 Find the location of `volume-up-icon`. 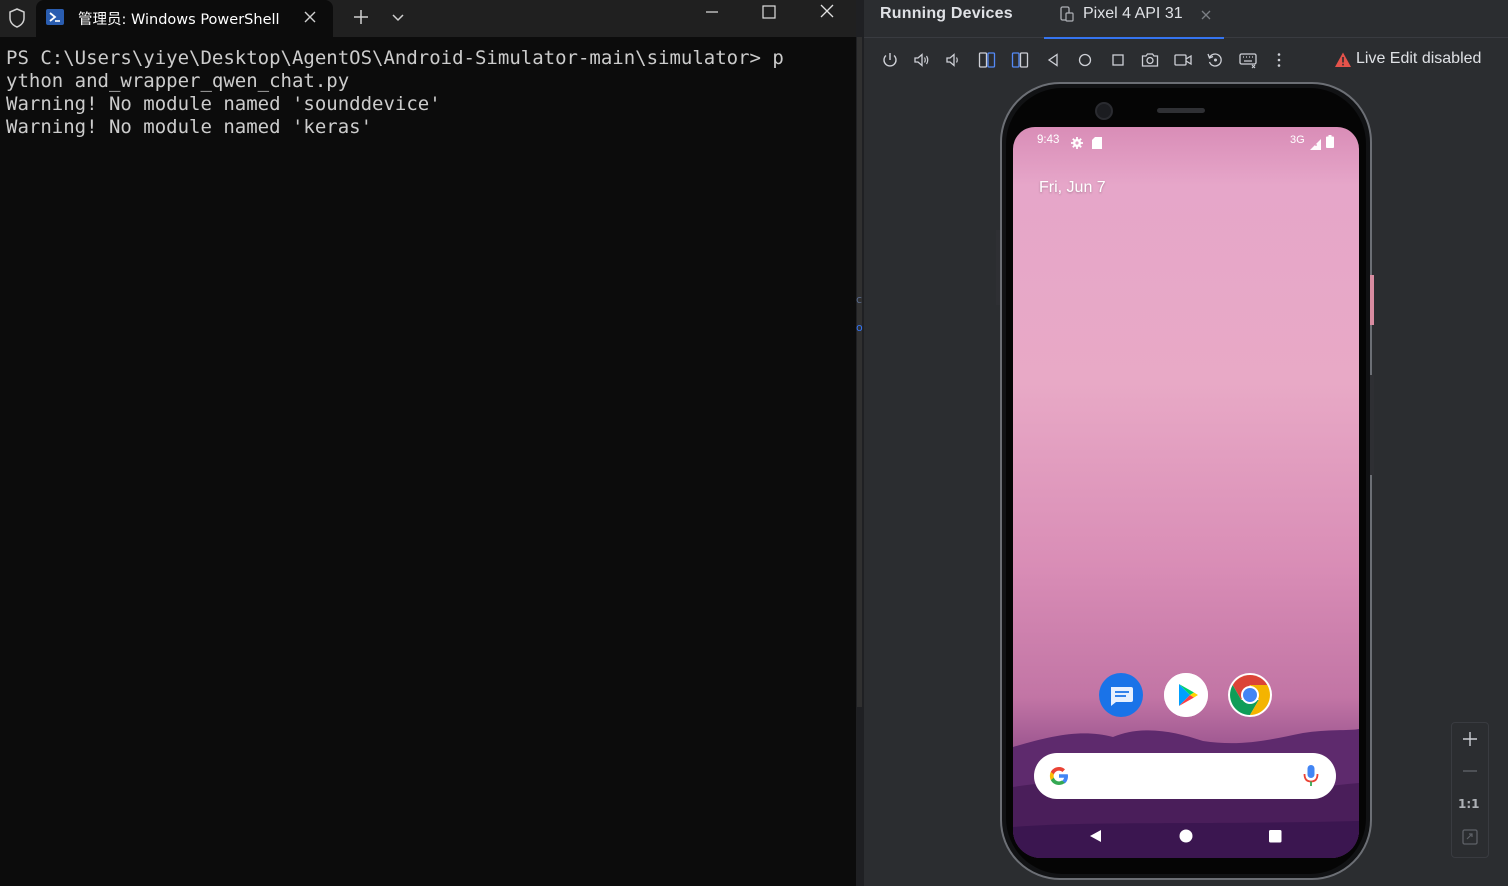

volume-up-icon is located at coordinates (922, 60).